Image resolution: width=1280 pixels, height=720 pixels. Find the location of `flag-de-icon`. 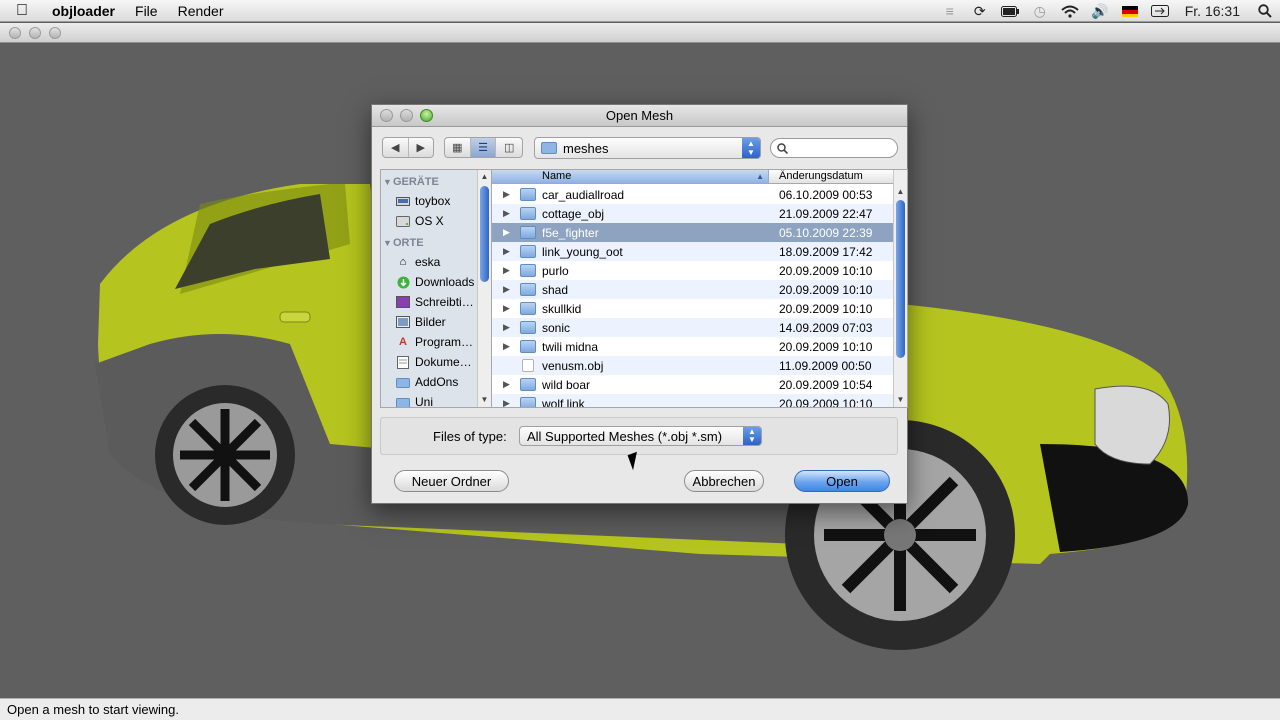

flag-de-icon is located at coordinates (1130, 11).